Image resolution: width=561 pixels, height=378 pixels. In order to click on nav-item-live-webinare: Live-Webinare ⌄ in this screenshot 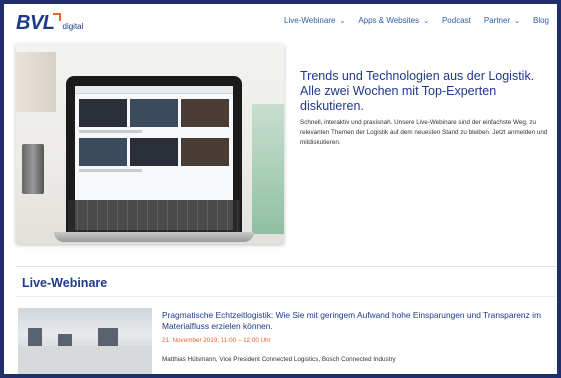, I will do `click(314, 20)`.